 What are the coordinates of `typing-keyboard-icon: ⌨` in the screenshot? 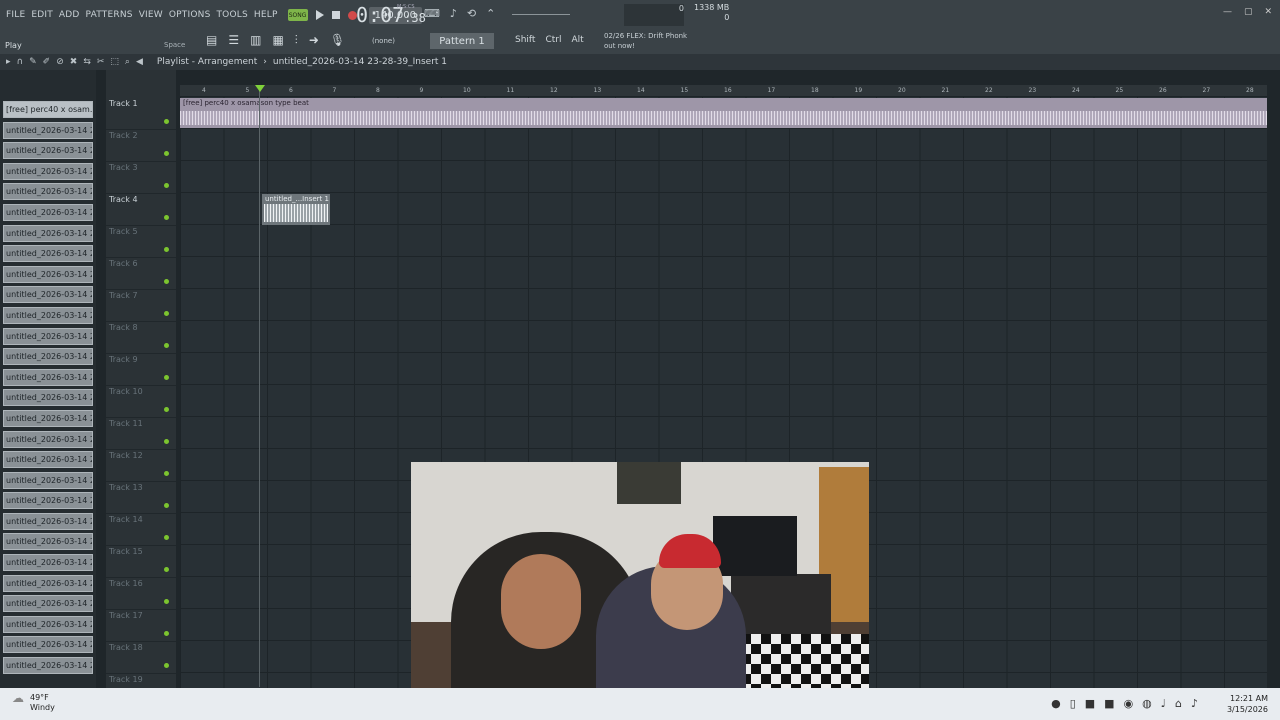 It's located at (432, 13).